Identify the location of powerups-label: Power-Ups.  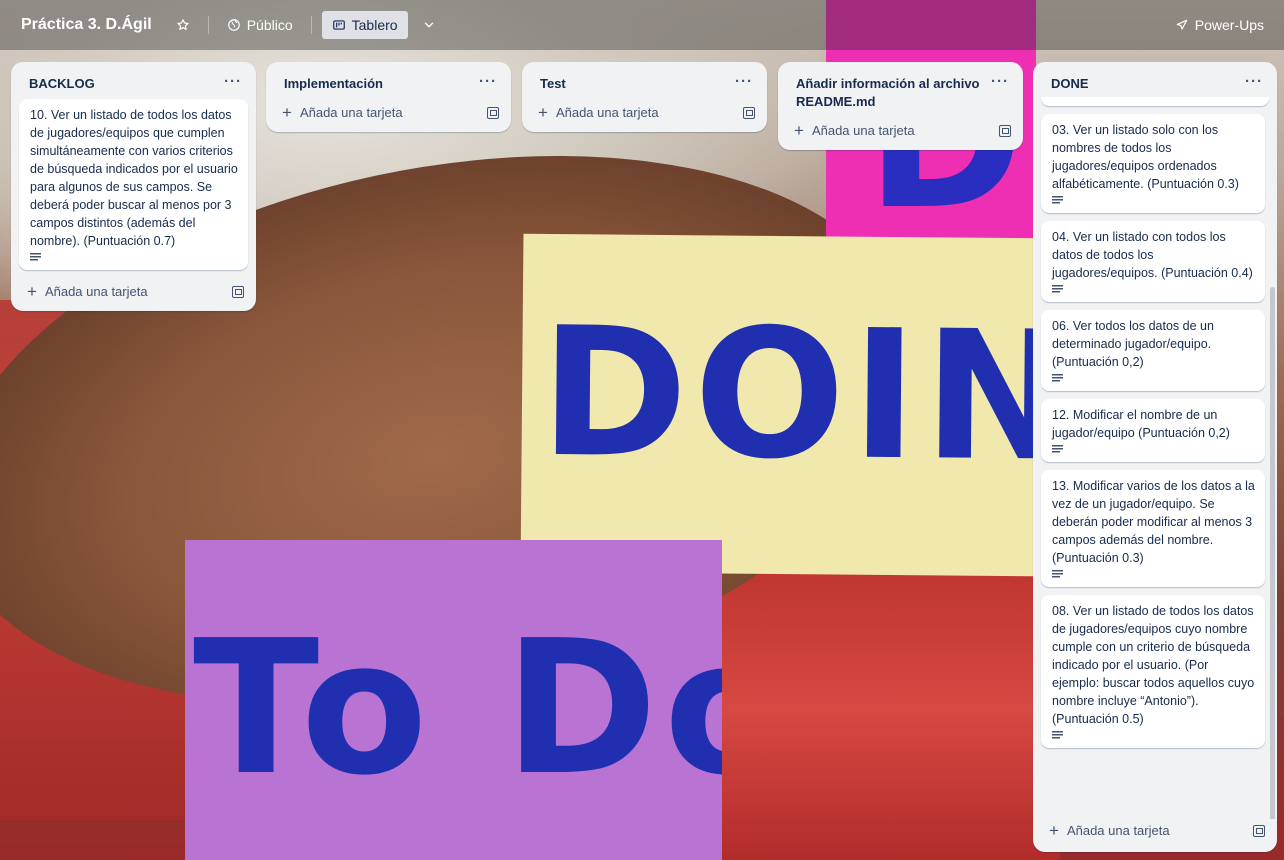
(1229, 25).